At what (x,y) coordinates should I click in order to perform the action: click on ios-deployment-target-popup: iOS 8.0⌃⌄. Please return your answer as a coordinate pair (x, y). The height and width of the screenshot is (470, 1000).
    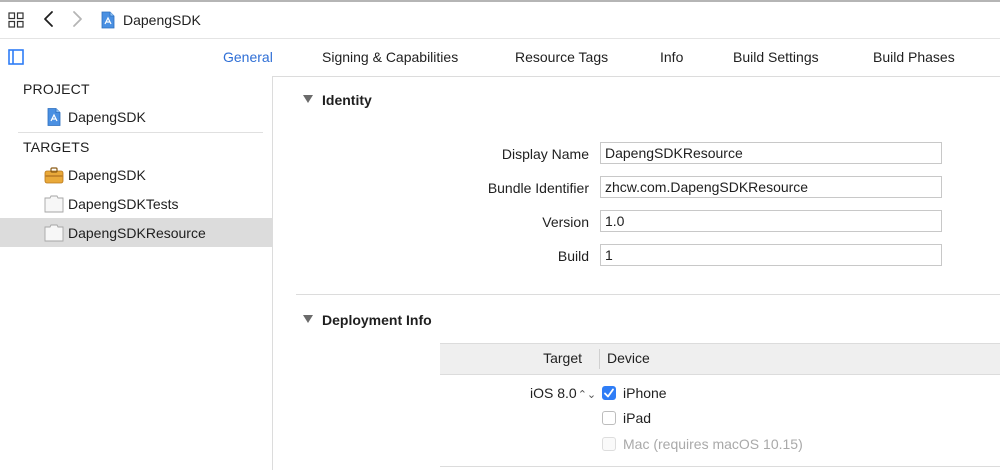
    Looking at the image, I should click on (563, 393).